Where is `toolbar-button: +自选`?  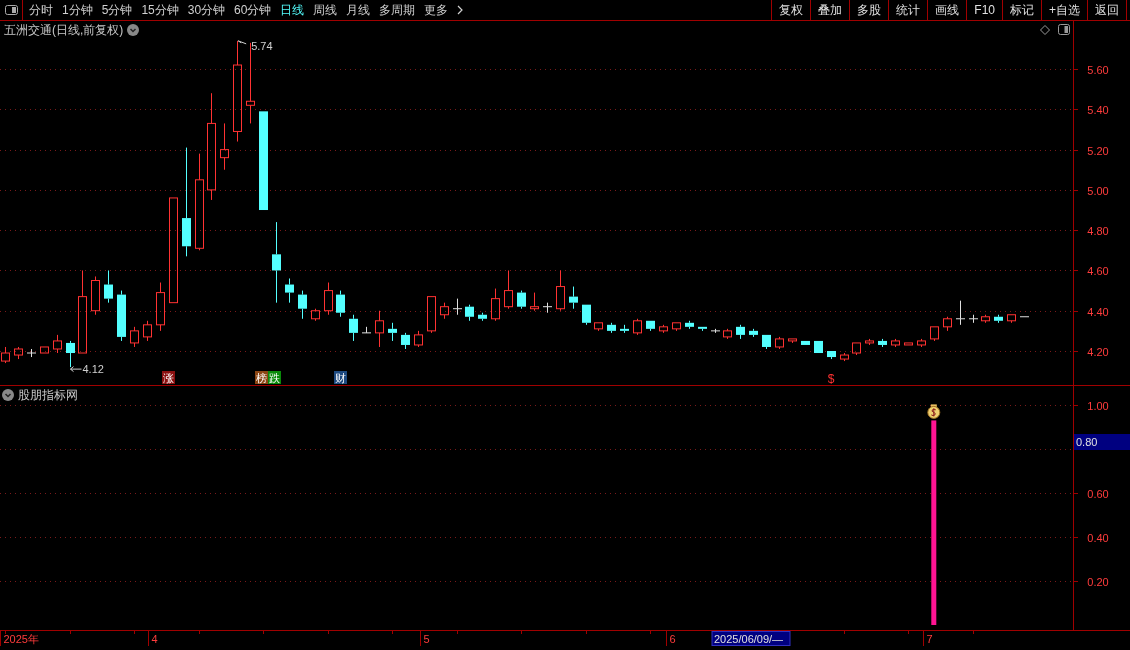
toolbar-button: +自选 is located at coordinates (1064, 10).